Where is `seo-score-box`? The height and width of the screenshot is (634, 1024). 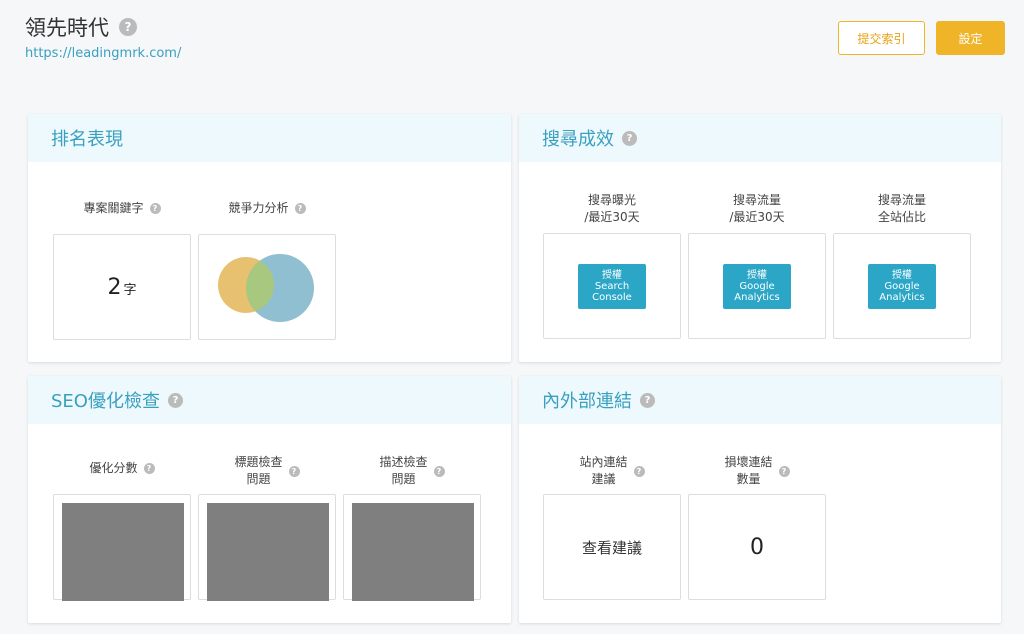 seo-score-box is located at coordinates (122, 547).